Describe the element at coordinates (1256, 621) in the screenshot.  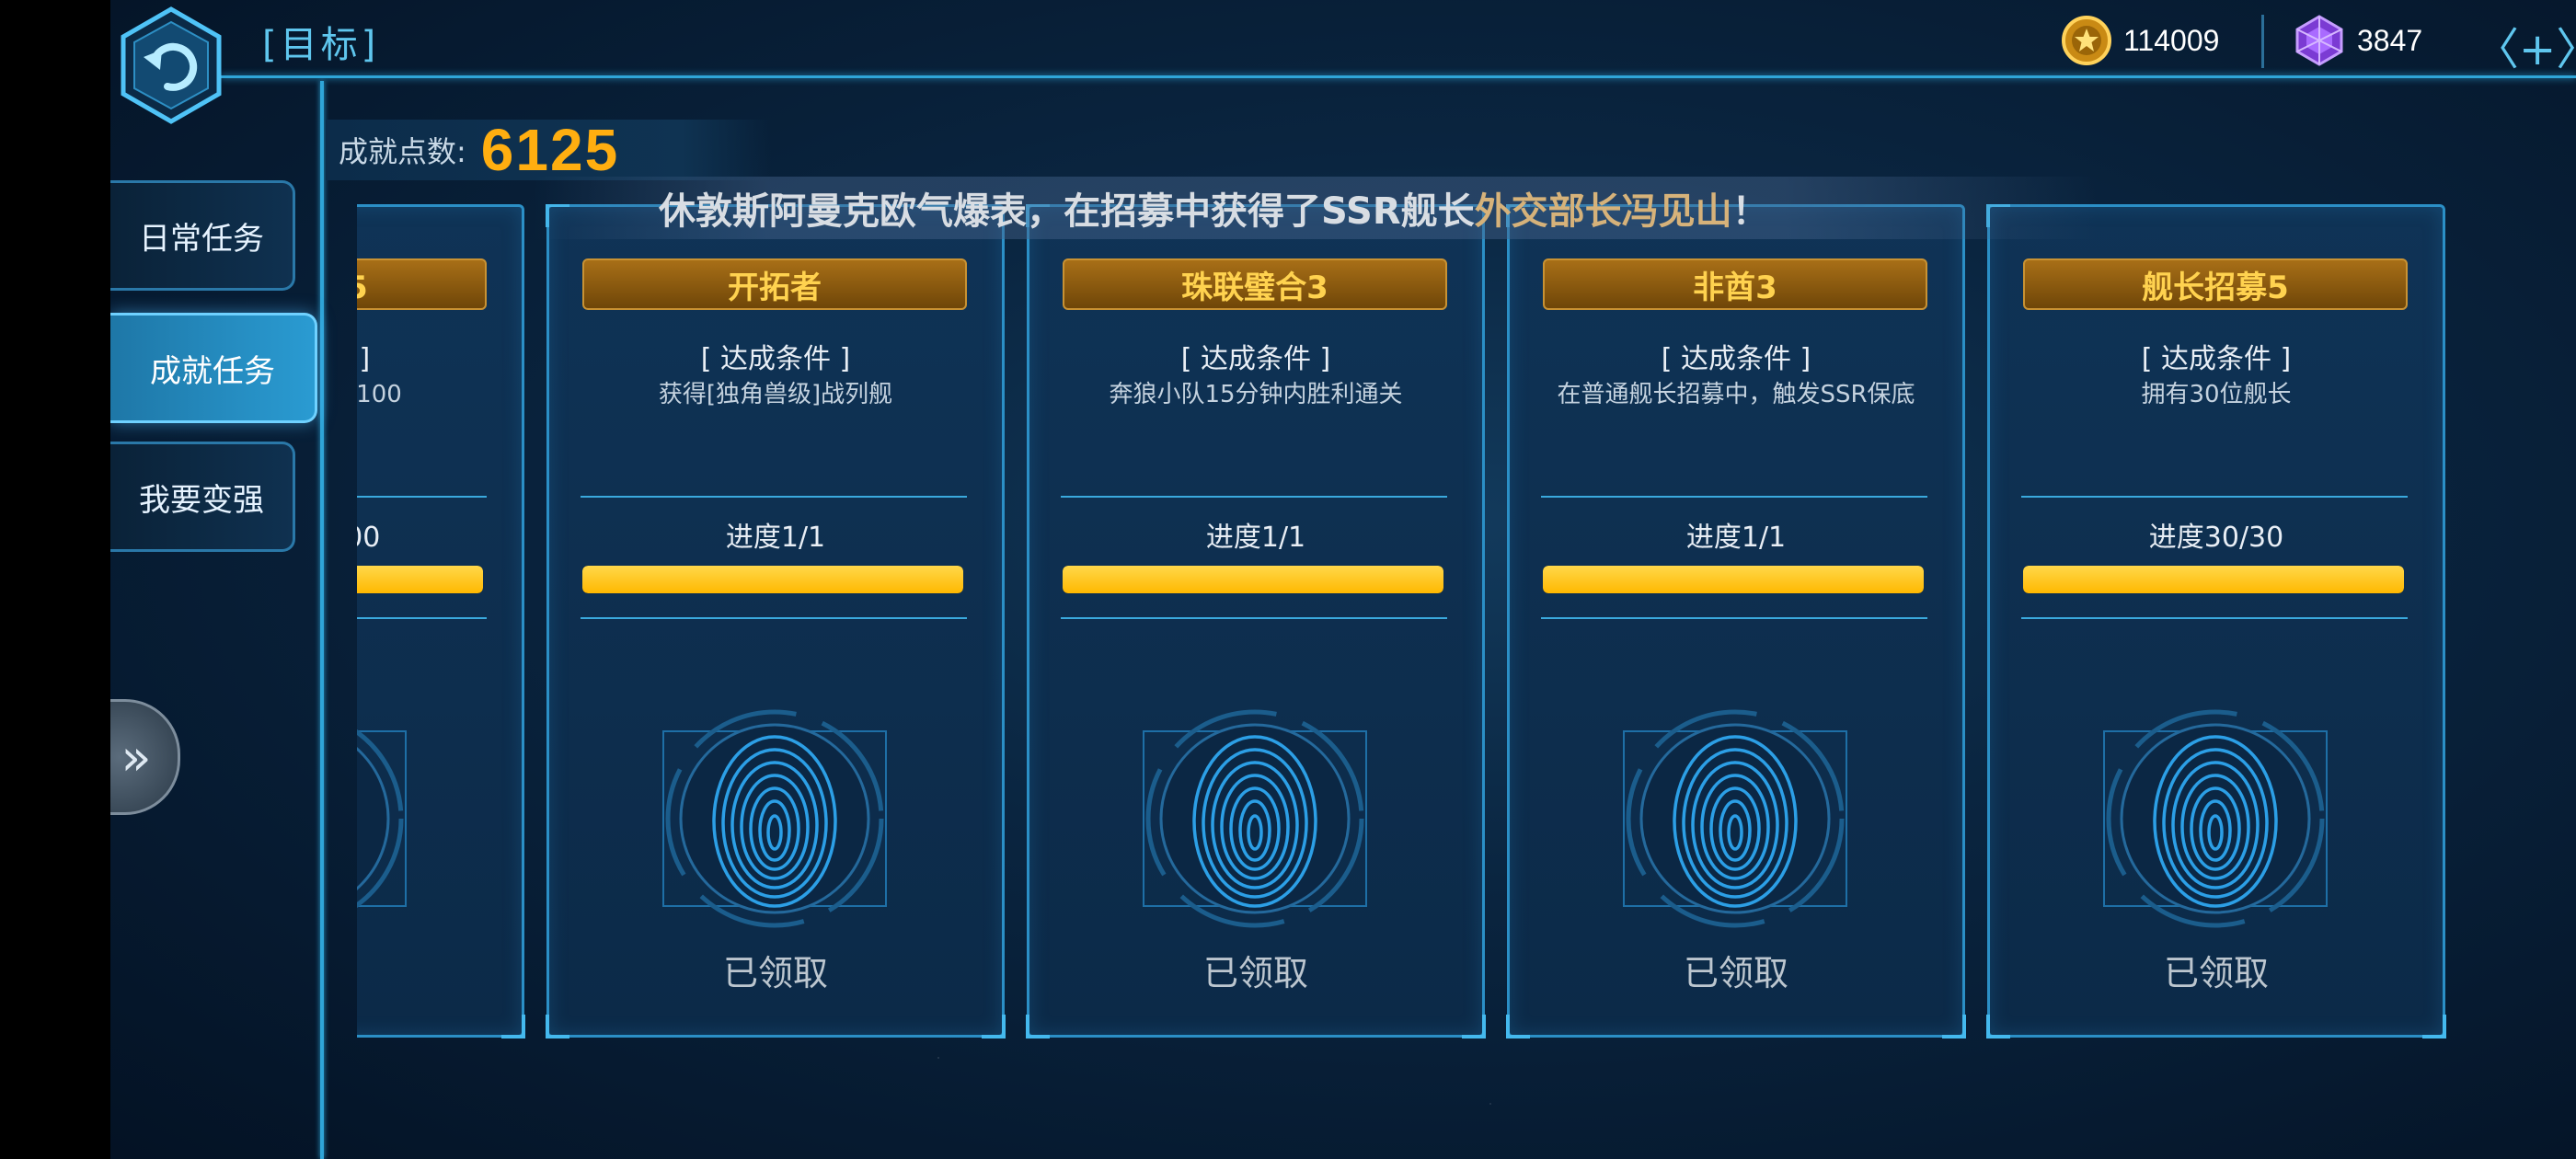
I see `achievement-card: 珠联璧合3 [ 达成条件 ] 奔狼小队15分钟内胜利通关 进度1/1 已领取` at that location.